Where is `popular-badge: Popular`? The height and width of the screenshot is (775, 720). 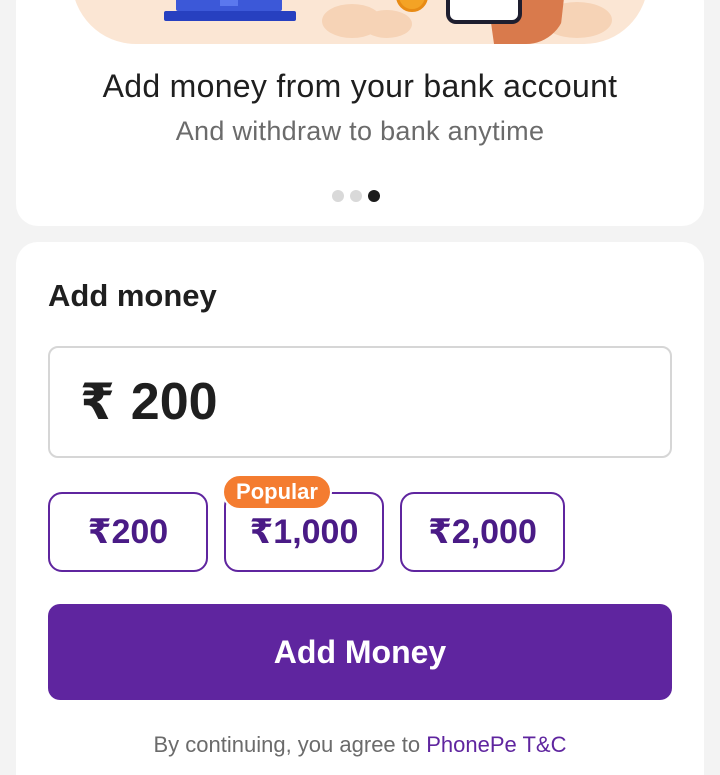 popular-badge: Popular is located at coordinates (277, 492).